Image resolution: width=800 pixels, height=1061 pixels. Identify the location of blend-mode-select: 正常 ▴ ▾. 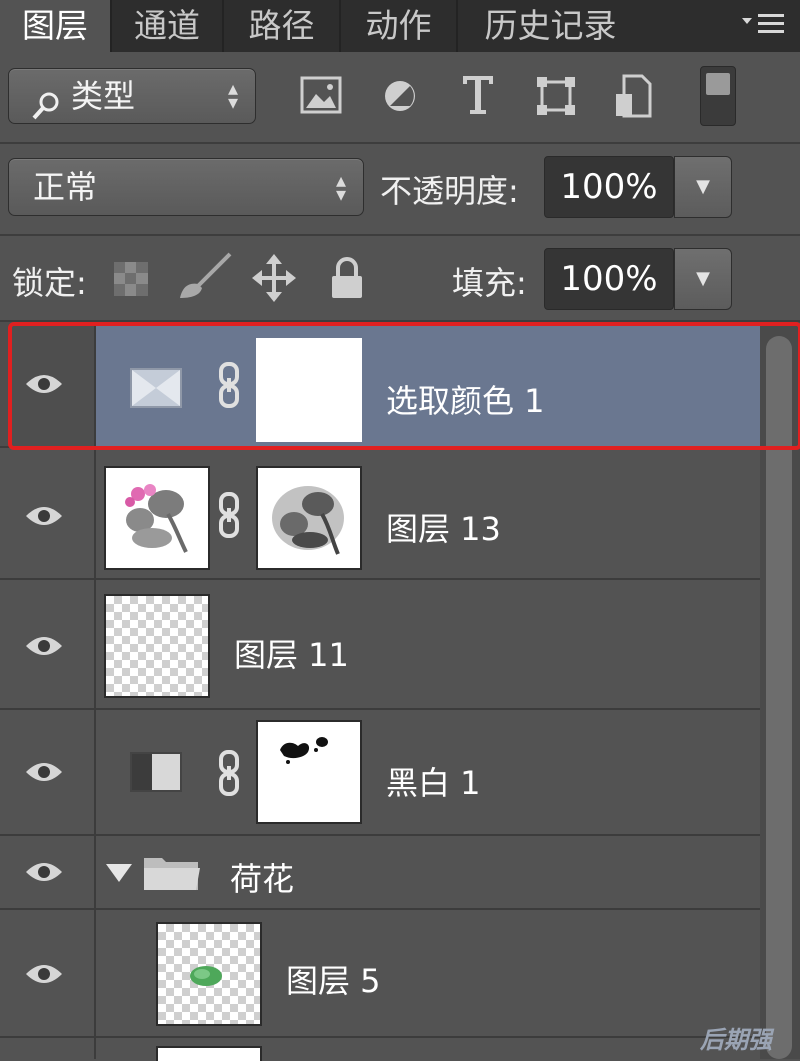
(186, 187).